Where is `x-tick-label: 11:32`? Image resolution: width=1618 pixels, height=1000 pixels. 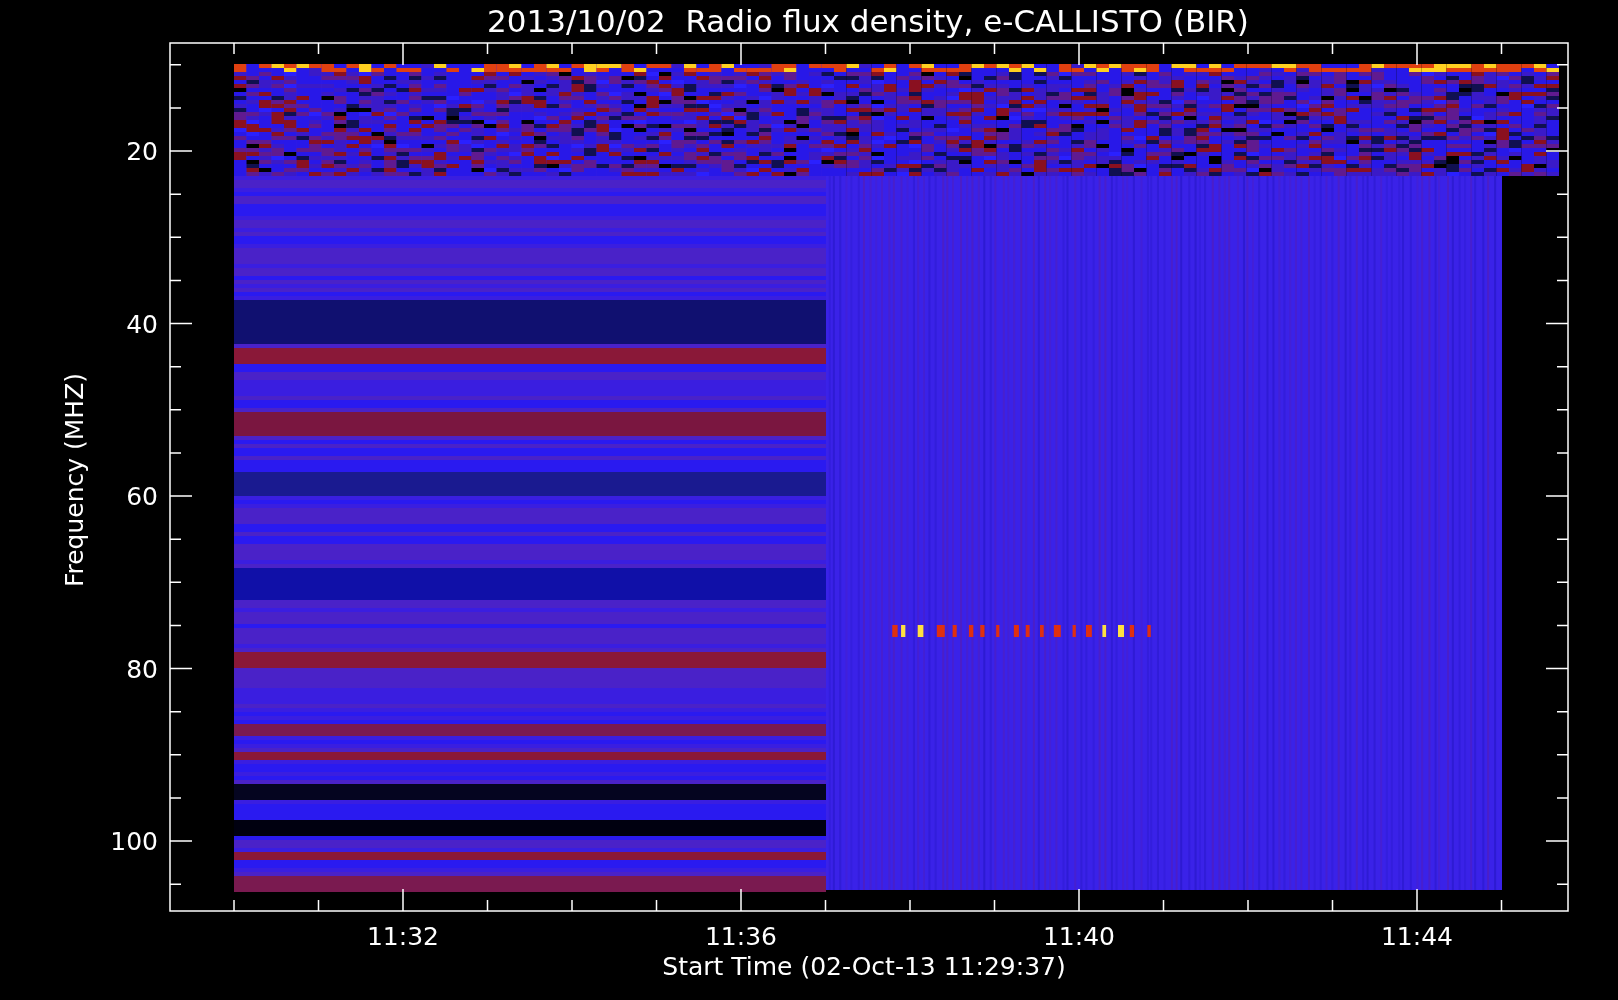
x-tick-label: 11:32 is located at coordinates (403, 936).